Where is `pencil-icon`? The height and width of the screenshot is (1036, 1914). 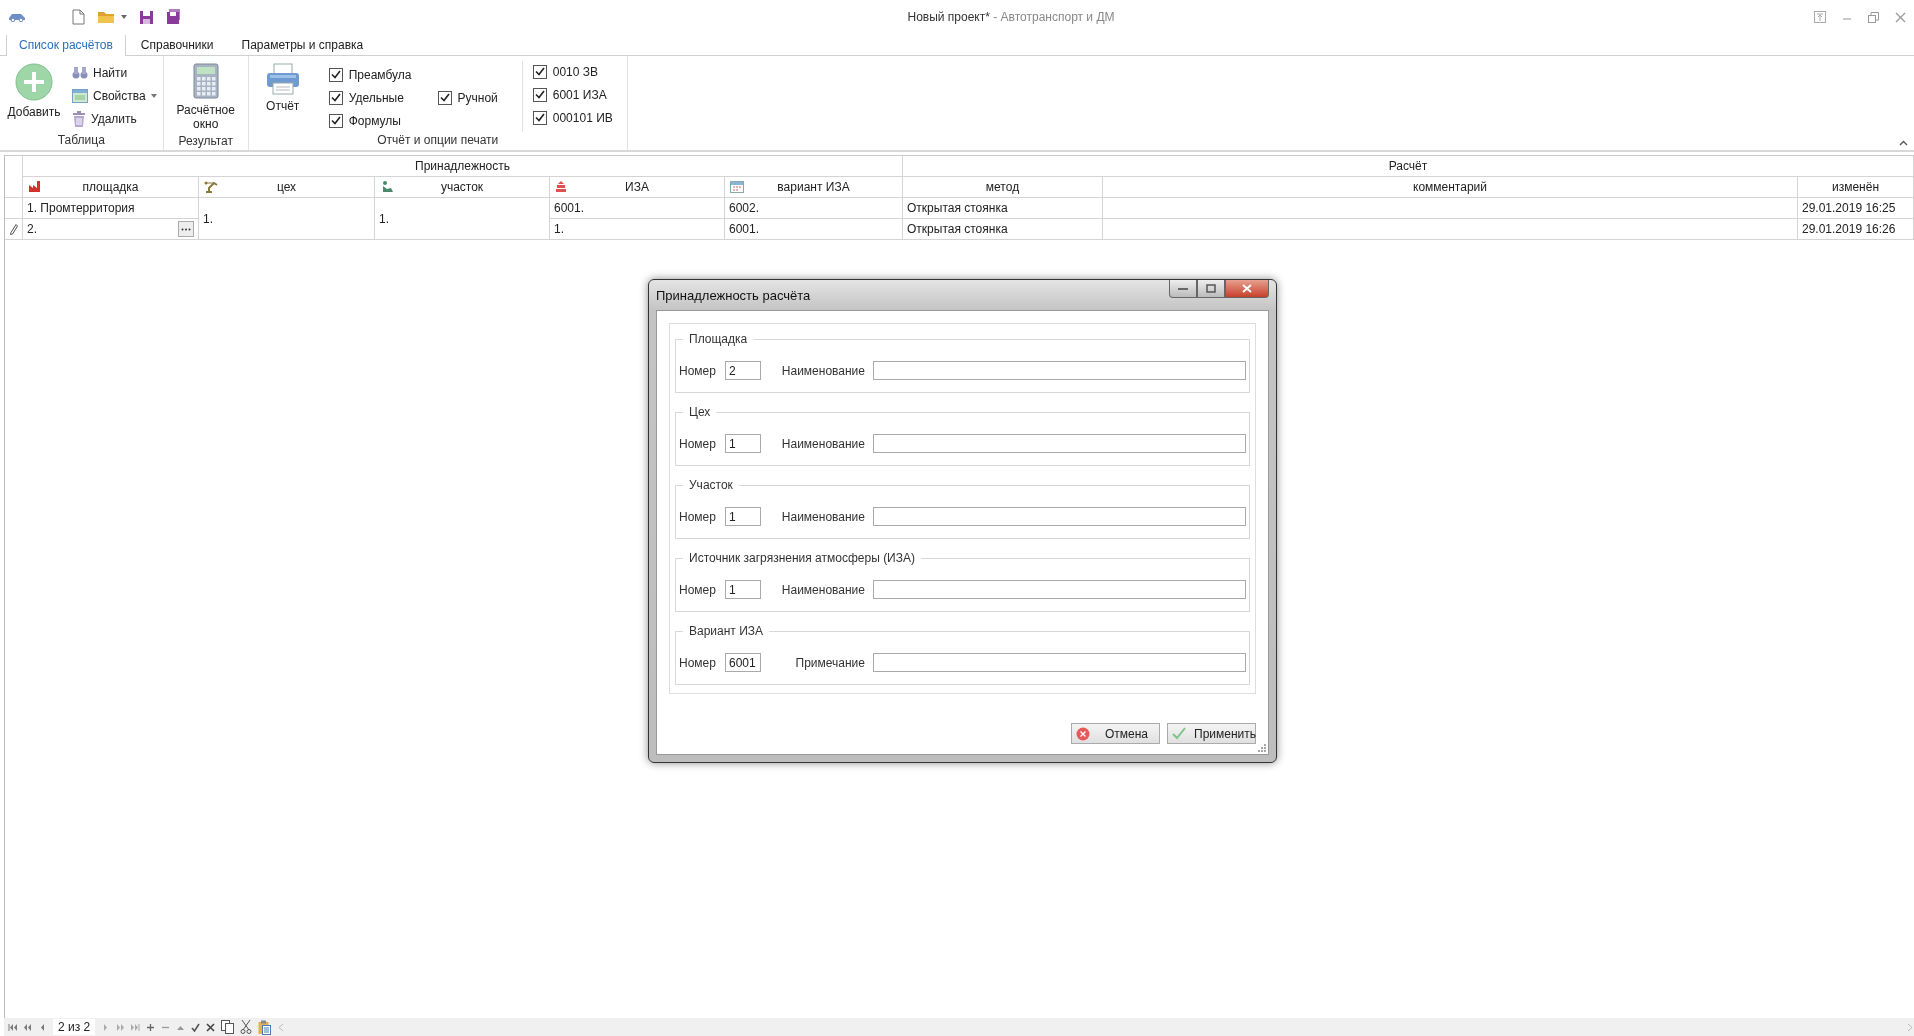 pencil-icon is located at coordinates (13, 229).